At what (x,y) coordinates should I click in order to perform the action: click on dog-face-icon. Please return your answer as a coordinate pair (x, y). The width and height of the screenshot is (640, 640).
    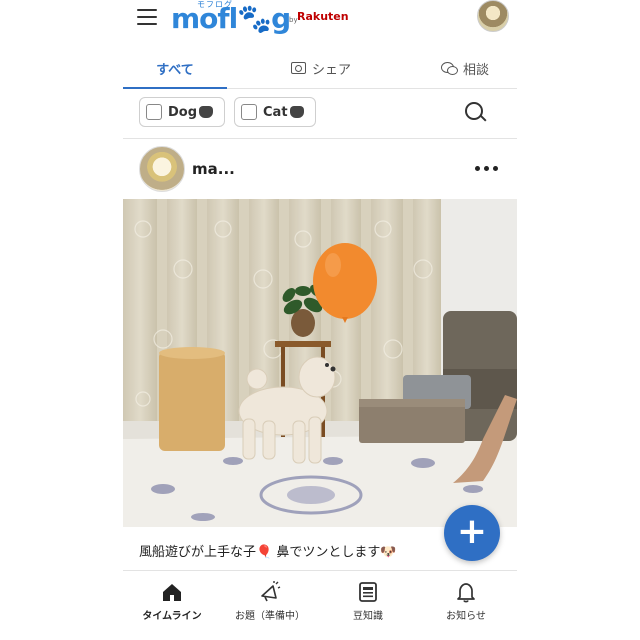
    Looking at the image, I should click on (206, 112).